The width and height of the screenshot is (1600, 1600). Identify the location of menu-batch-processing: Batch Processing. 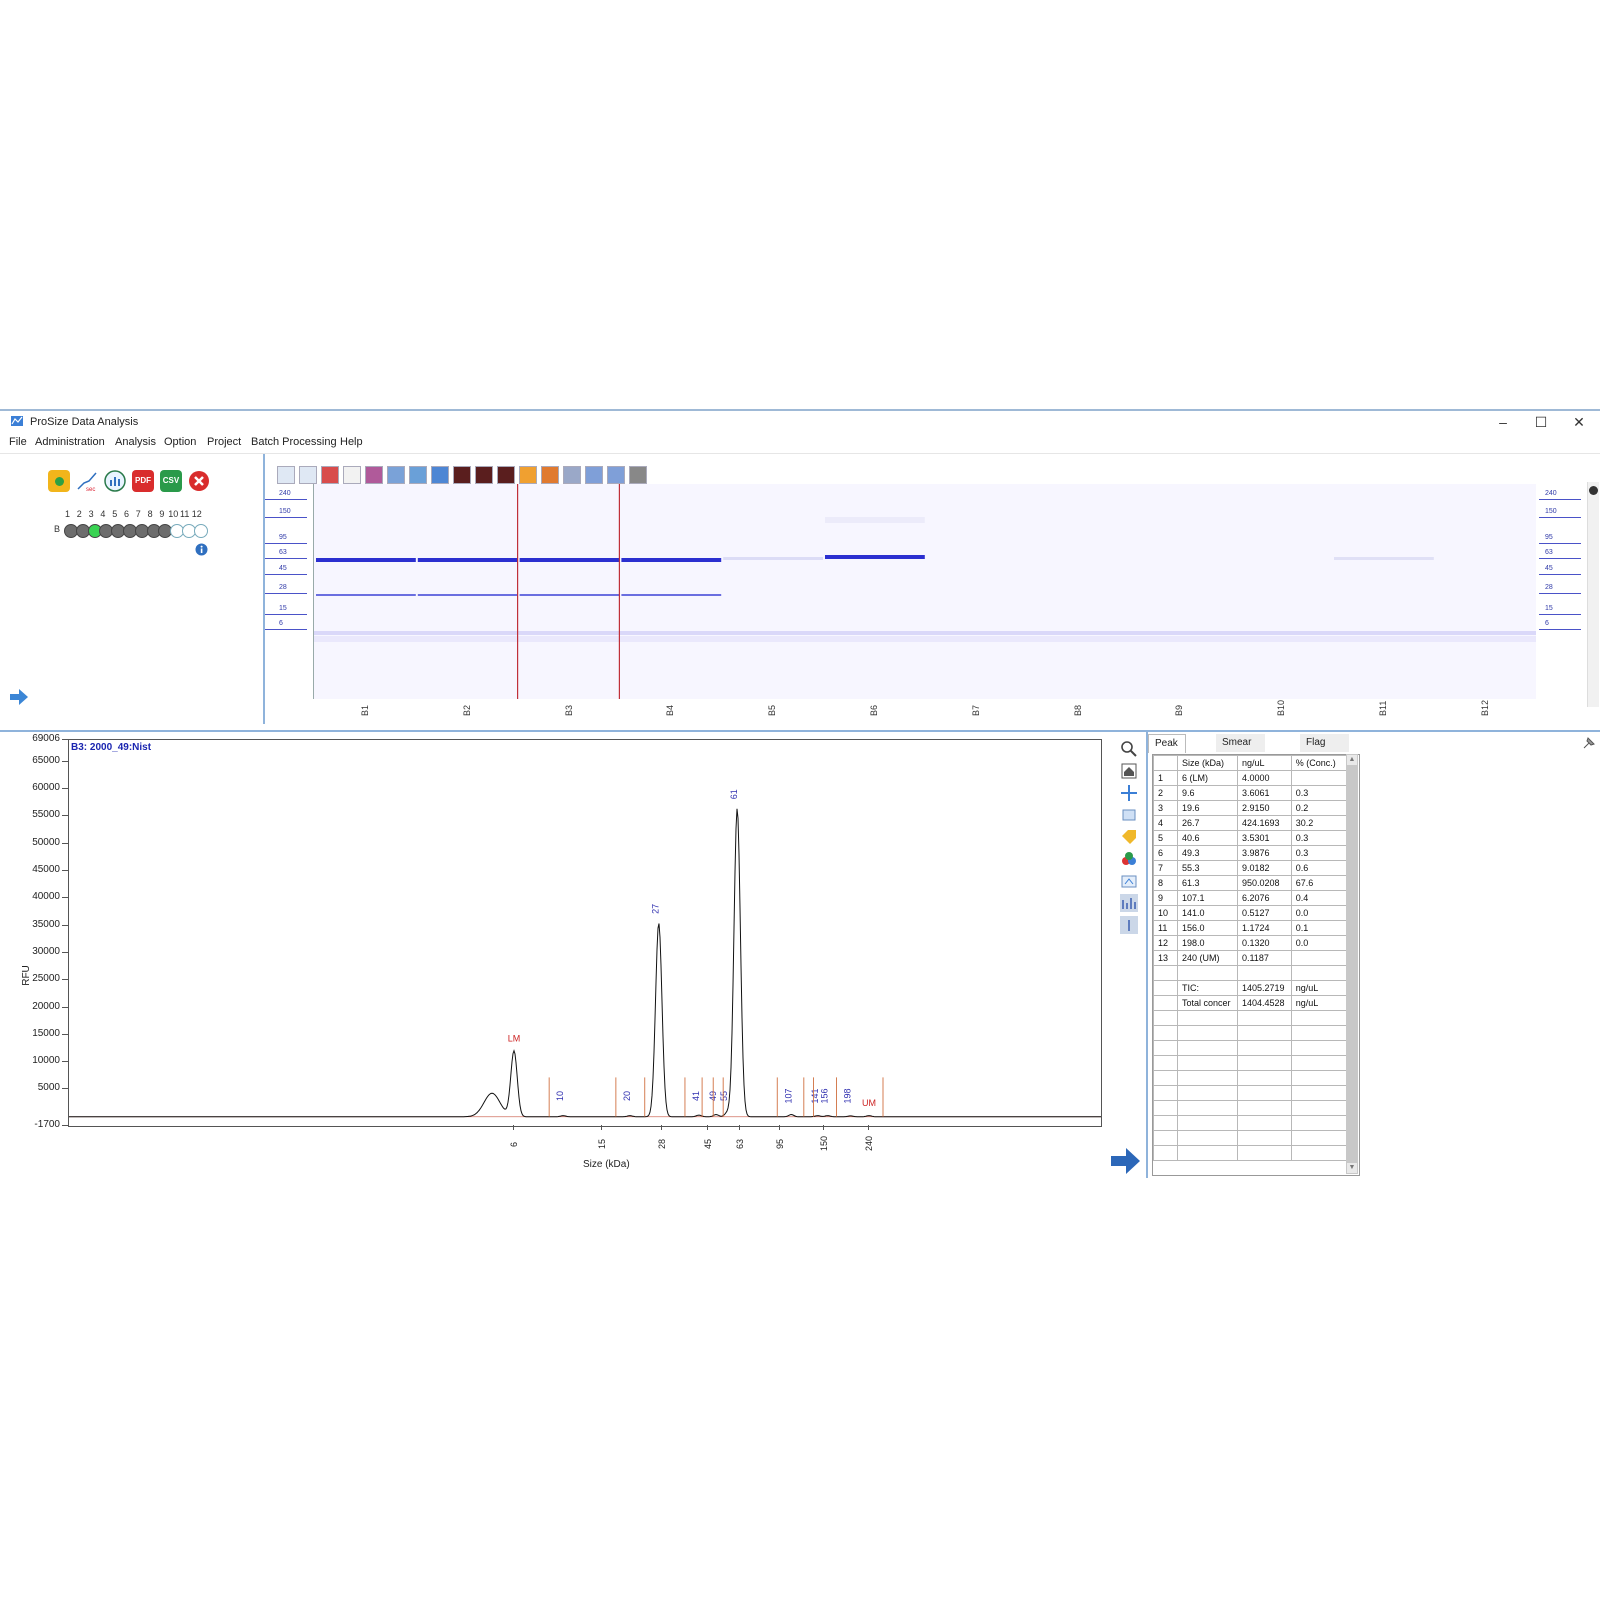
(294, 442).